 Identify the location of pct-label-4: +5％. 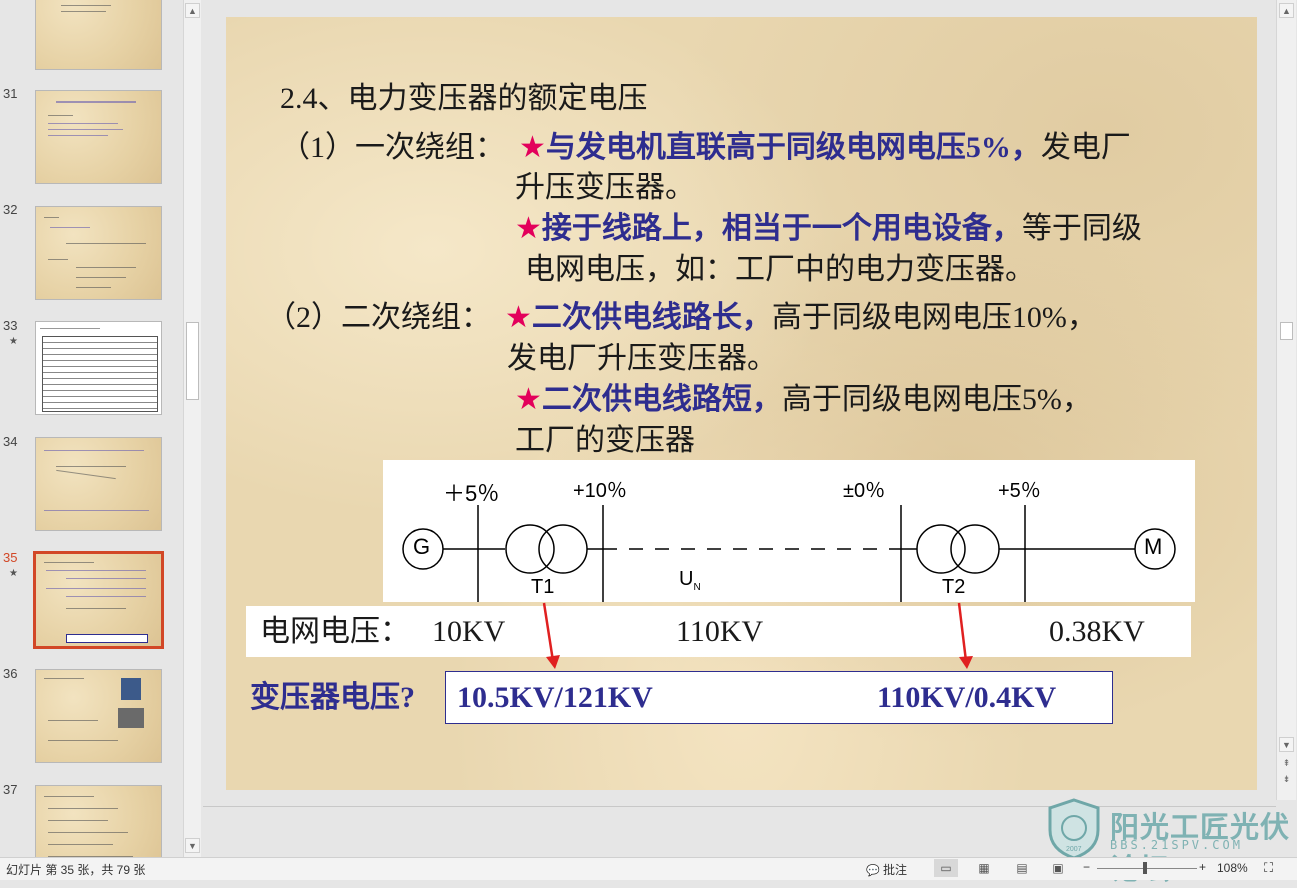
(1019, 491).